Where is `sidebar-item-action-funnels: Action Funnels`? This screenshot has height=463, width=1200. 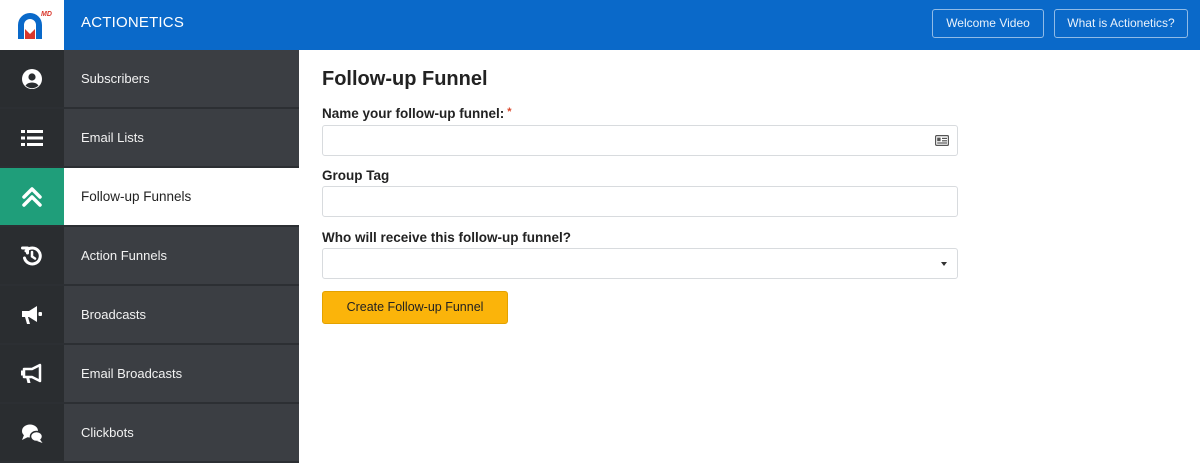 sidebar-item-action-funnels: Action Funnels is located at coordinates (149, 255).